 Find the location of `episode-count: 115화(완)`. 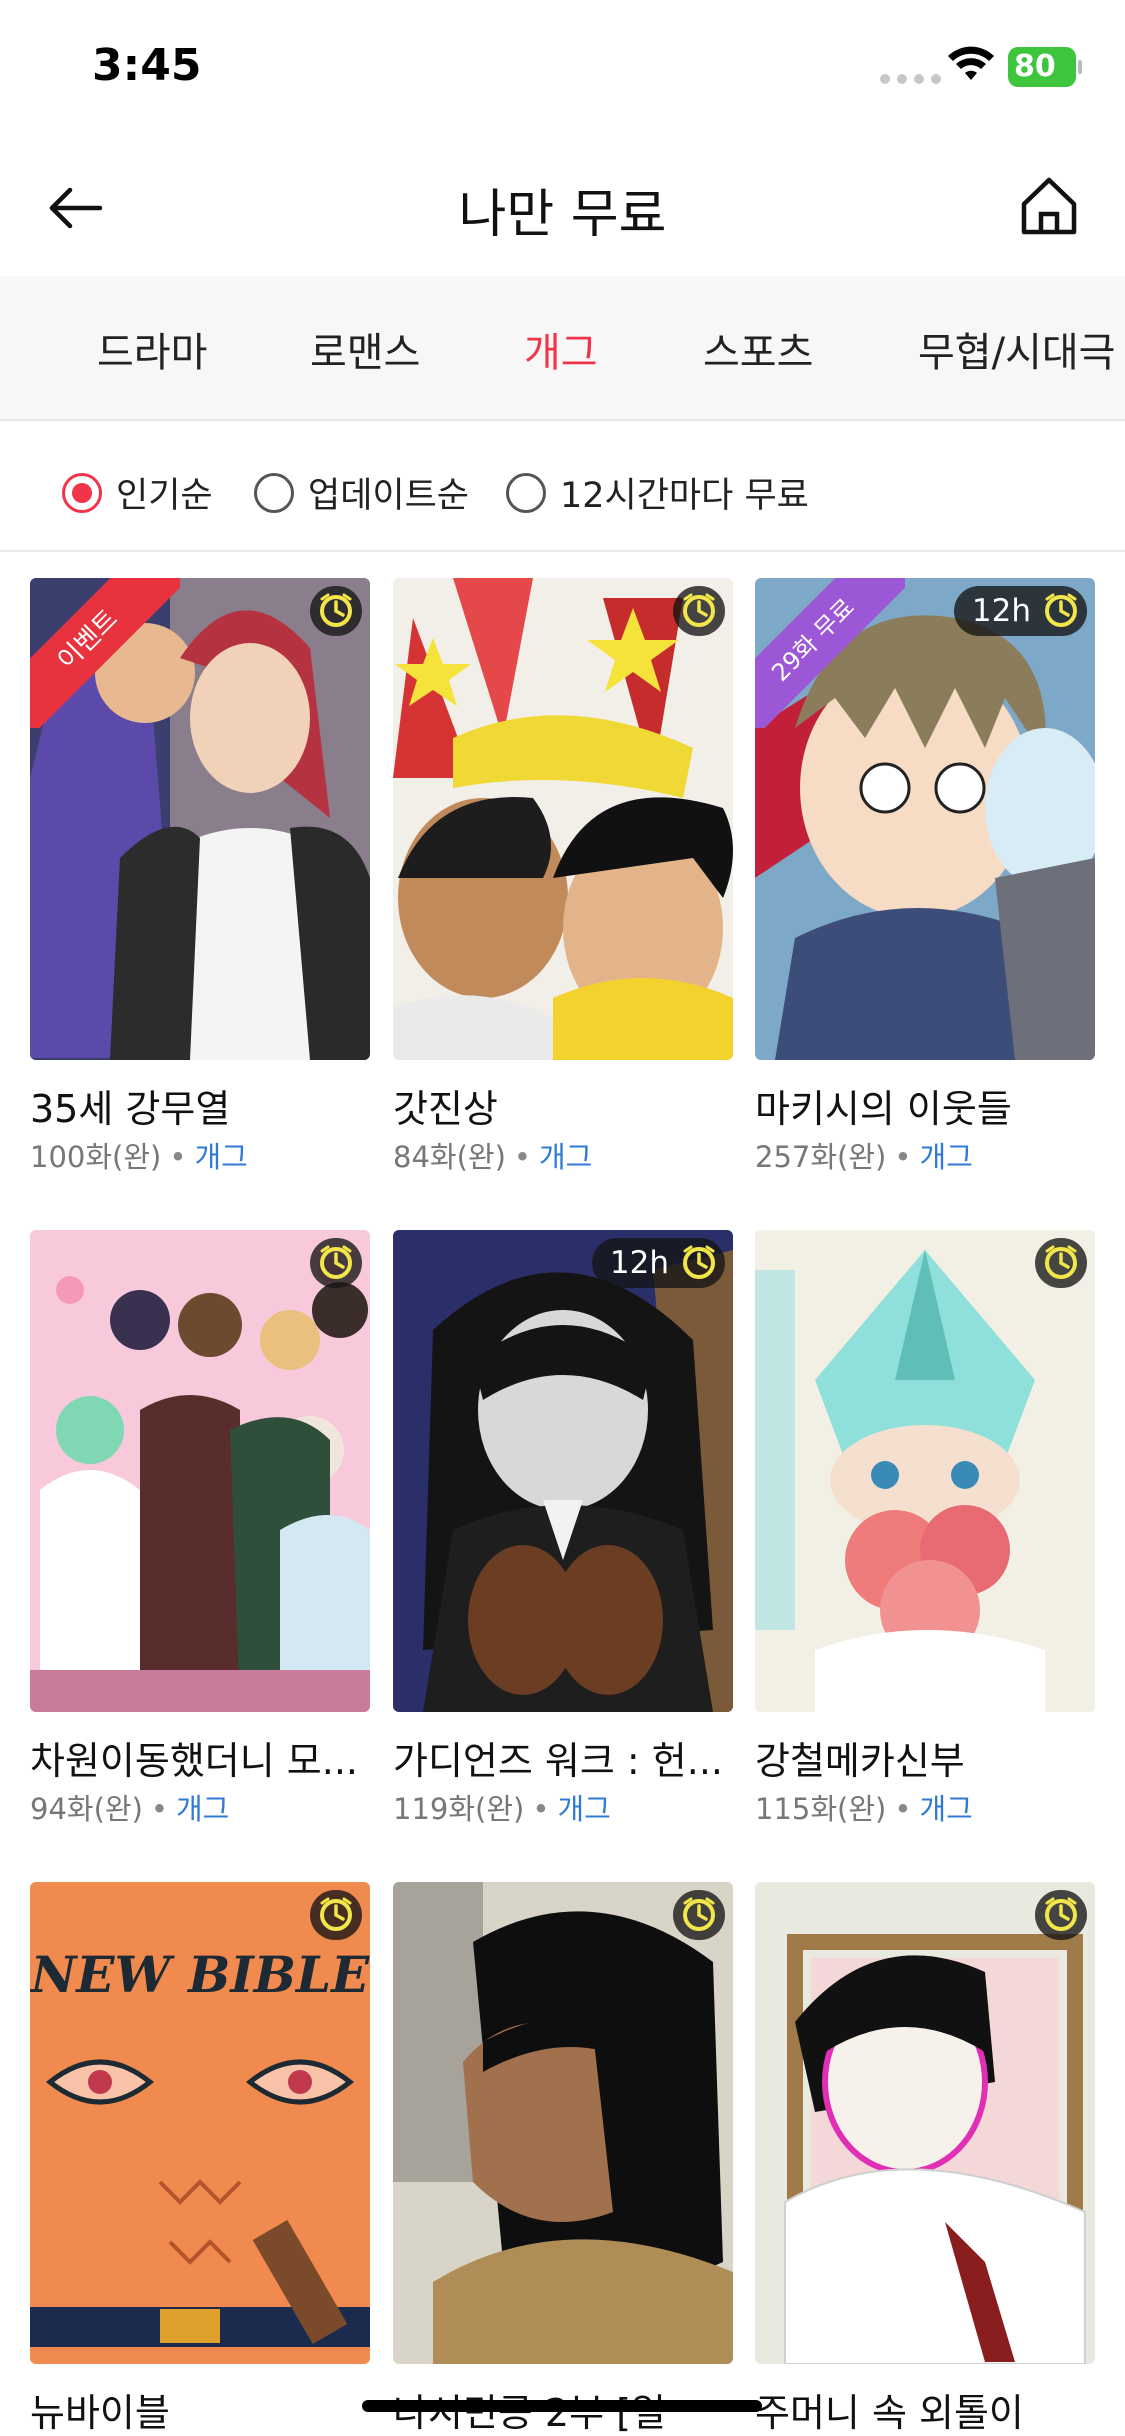

episode-count: 115화(완) is located at coordinates (821, 1809).